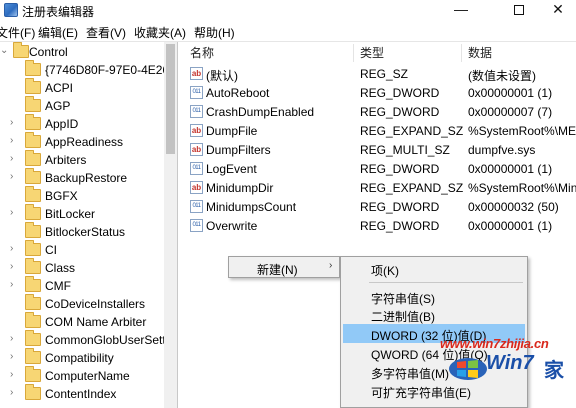 This screenshot has height=408, width=576. I want to click on submenu-item: 二进制值(B), so click(434, 314).